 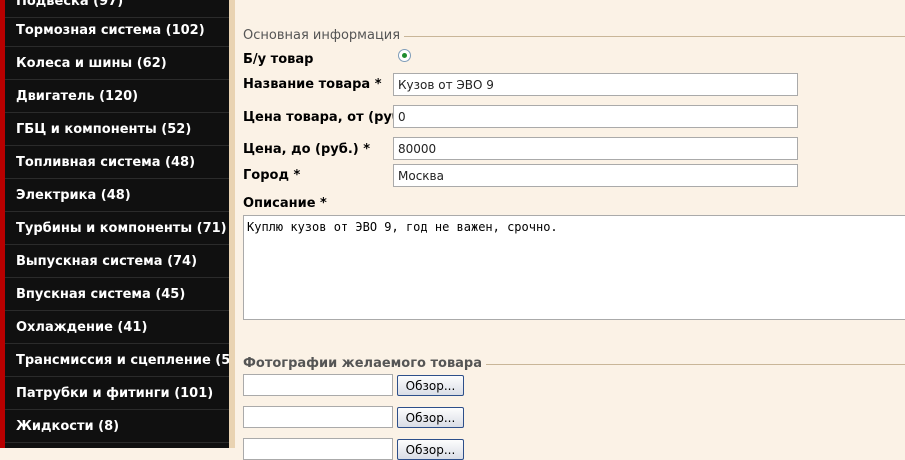 I want to click on price-to-input, so click(x=595, y=148).